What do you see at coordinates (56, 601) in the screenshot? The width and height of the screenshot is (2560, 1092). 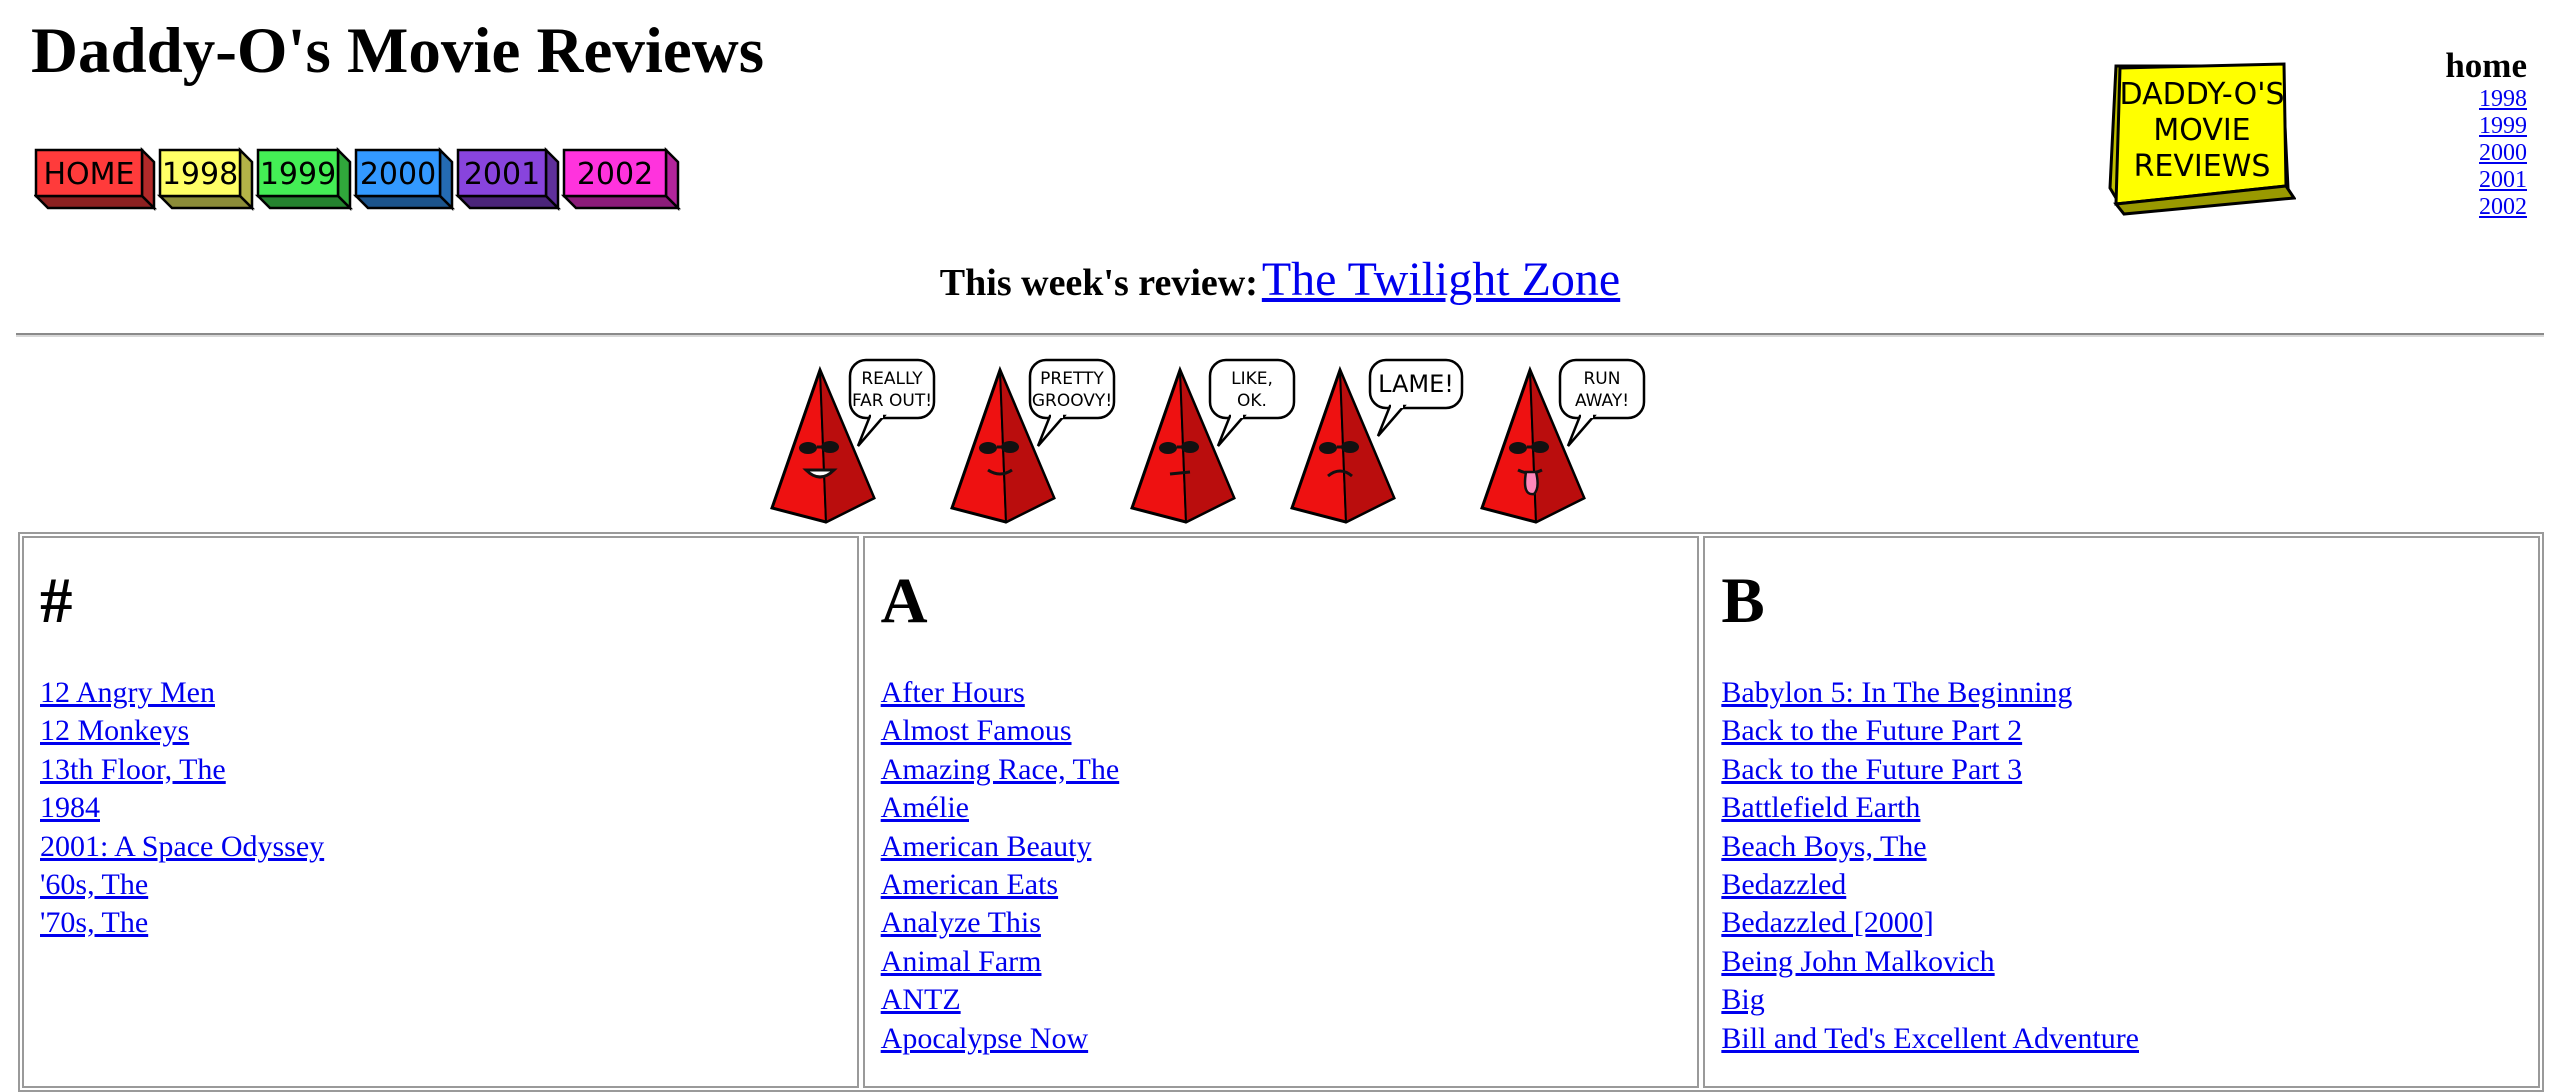 I see `index-letter-heading: #` at bounding box center [56, 601].